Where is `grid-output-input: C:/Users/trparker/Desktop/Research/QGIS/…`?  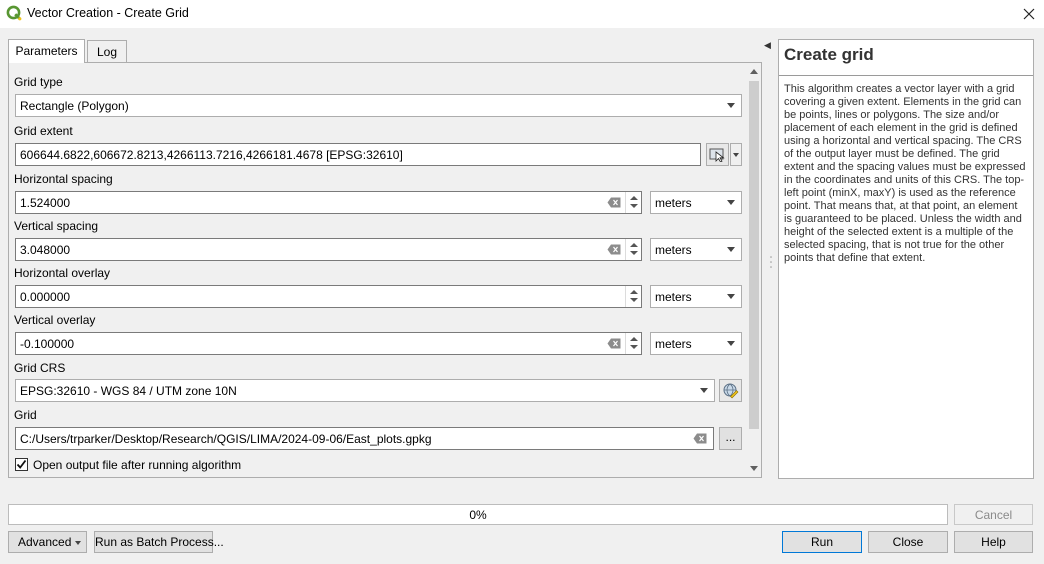 grid-output-input: C:/Users/trparker/Desktop/Research/QGIS/… is located at coordinates (364, 438).